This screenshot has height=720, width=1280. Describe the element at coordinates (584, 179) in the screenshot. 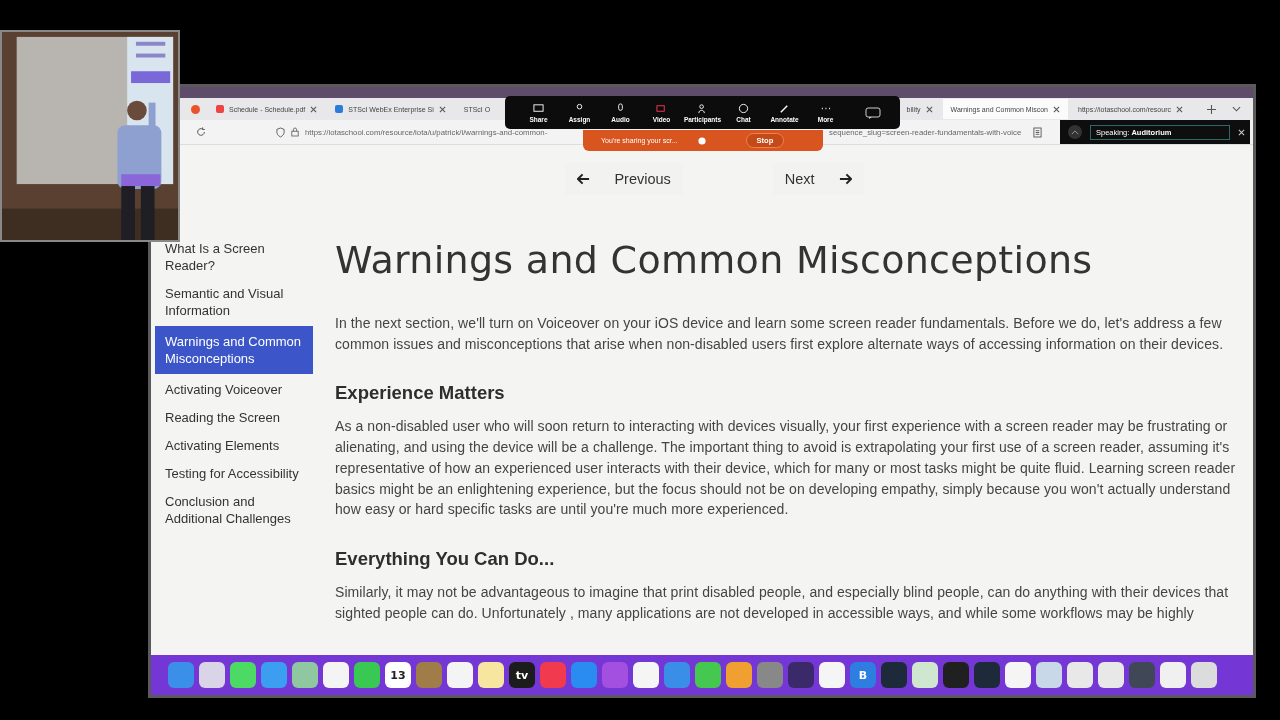

I see `arrow-left-icon` at that location.